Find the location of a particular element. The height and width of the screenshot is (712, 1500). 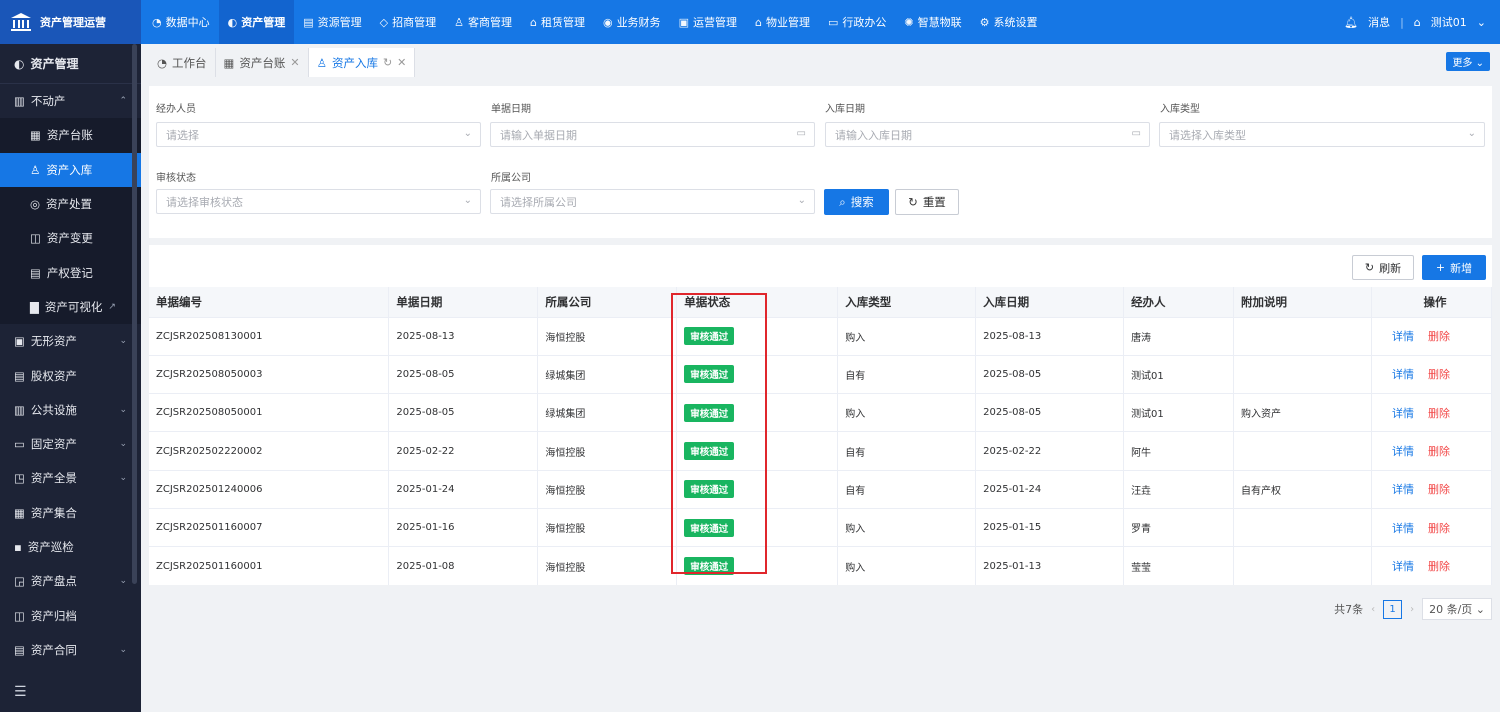

sidebar-item: ▤ 产权登记 is located at coordinates (70, 272).